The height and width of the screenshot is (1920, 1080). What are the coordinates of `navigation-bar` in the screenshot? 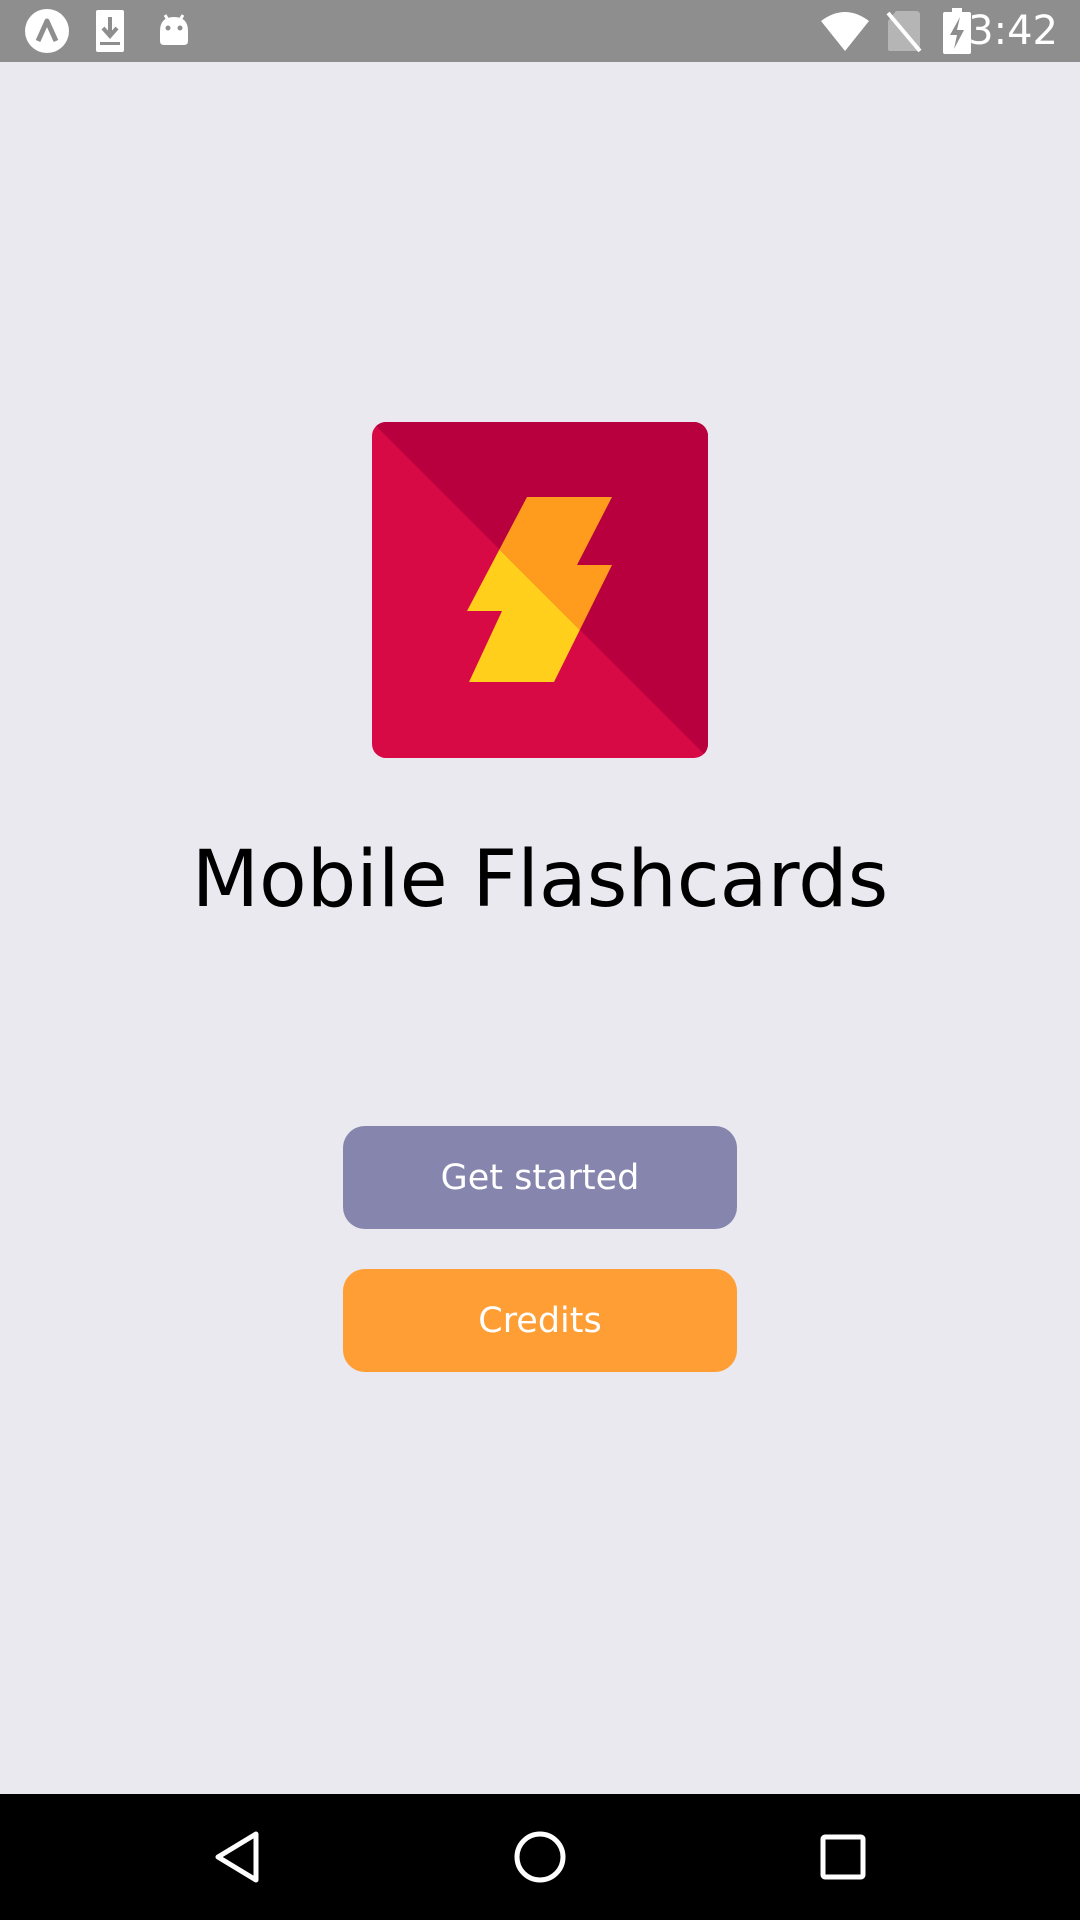 It's located at (540, 1857).